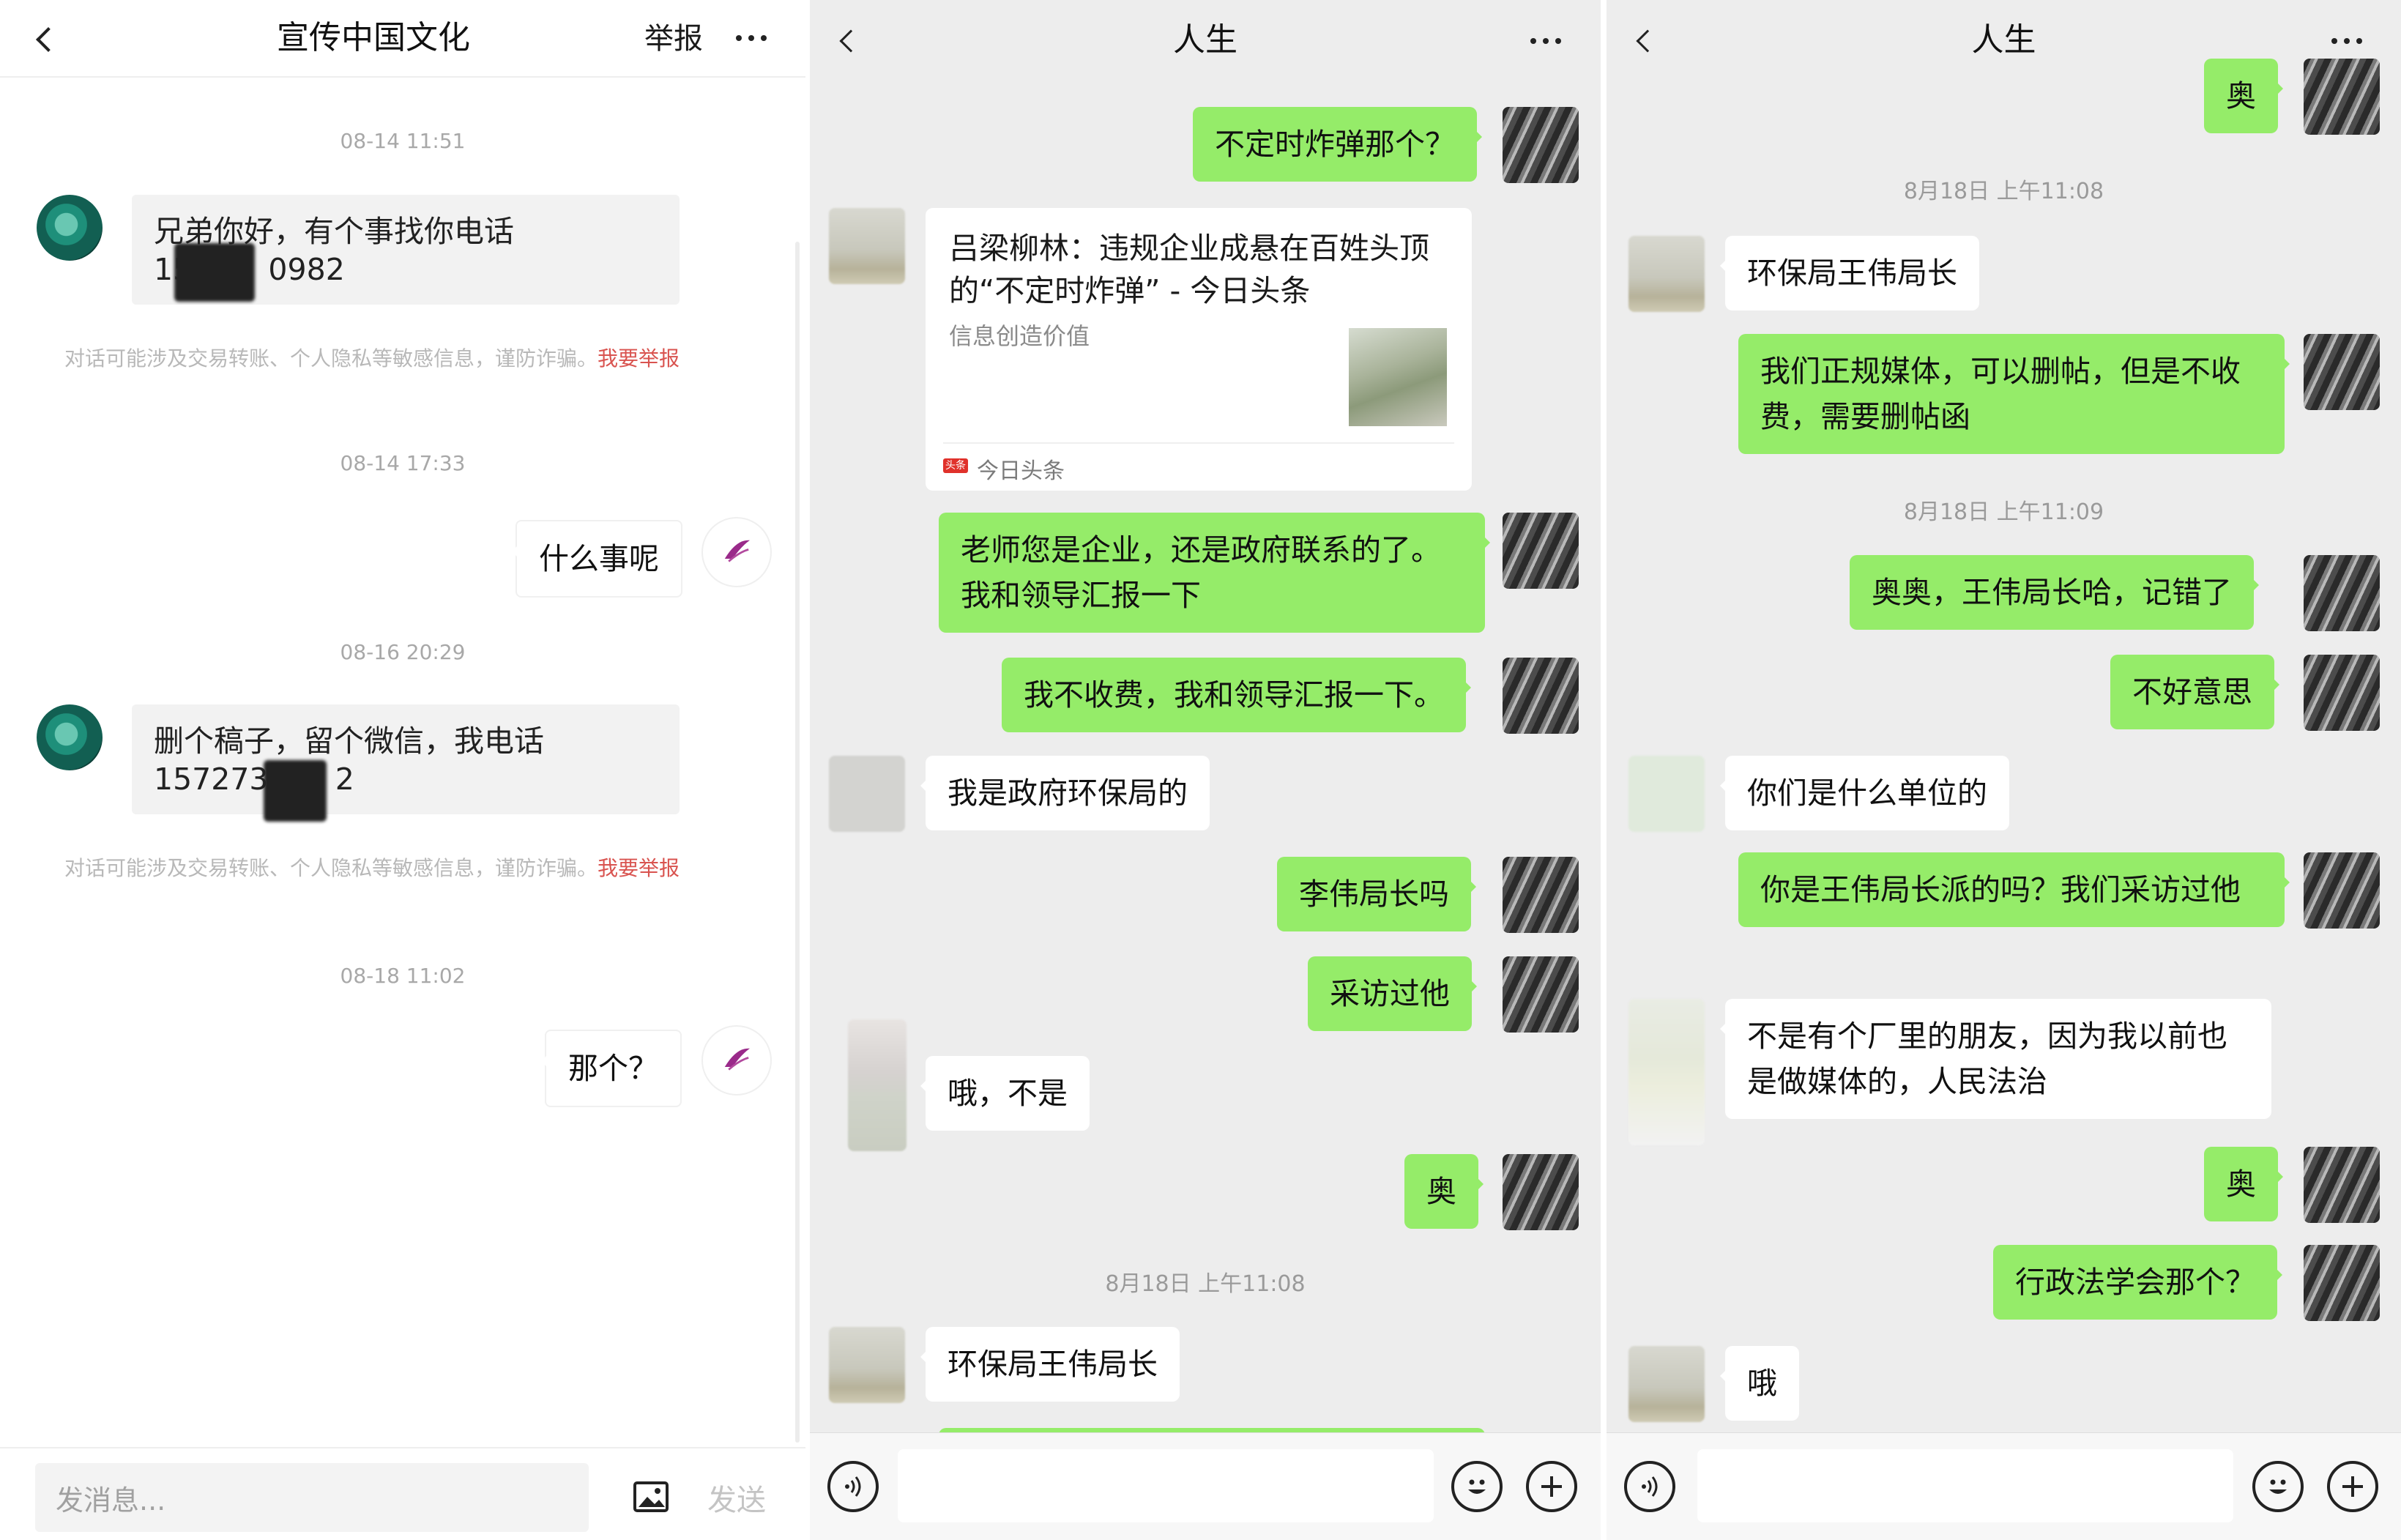 The width and height of the screenshot is (2401, 1540). What do you see at coordinates (2054, 592) in the screenshot?
I see `message-bubble: 奥奥，王伟局长哈，记错了` at bounding box center [2054, 592].